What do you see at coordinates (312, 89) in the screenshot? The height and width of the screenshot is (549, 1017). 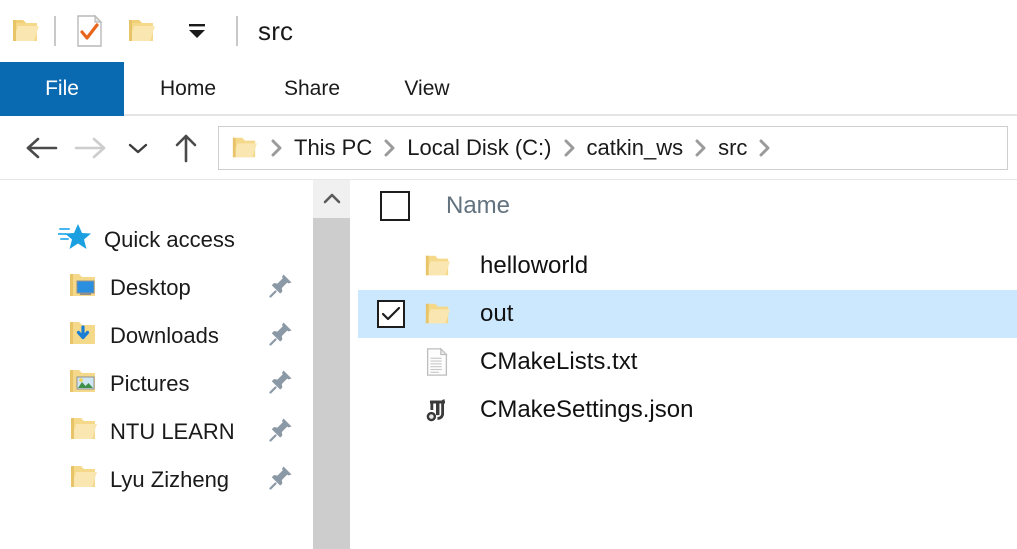 I see `tab-share: Share` at bounding box center [312, 89].